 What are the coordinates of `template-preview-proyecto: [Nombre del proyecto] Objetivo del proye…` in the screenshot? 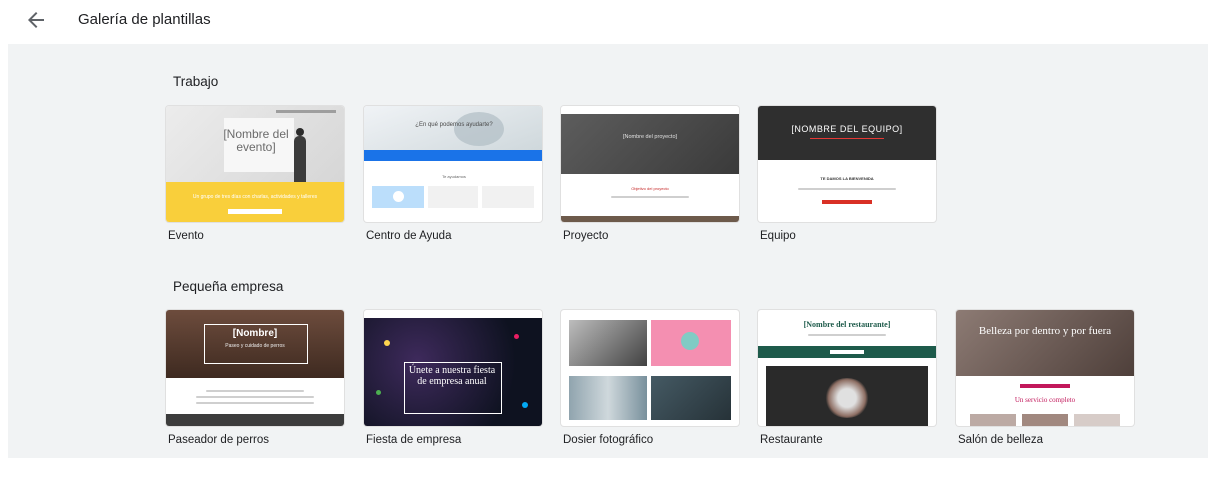 It's located at (650, 164).